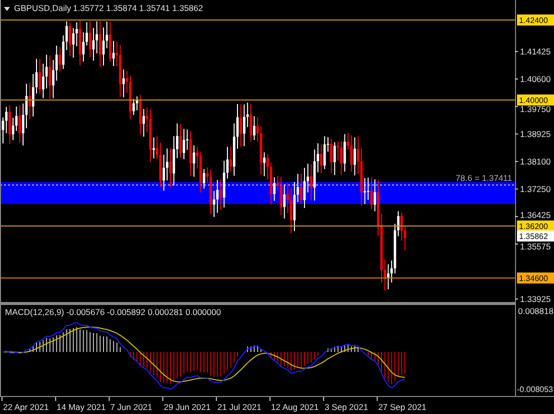 This screenshot has width=554, height=414. I want to click on level-price: 1.34600, so click(533, 278).